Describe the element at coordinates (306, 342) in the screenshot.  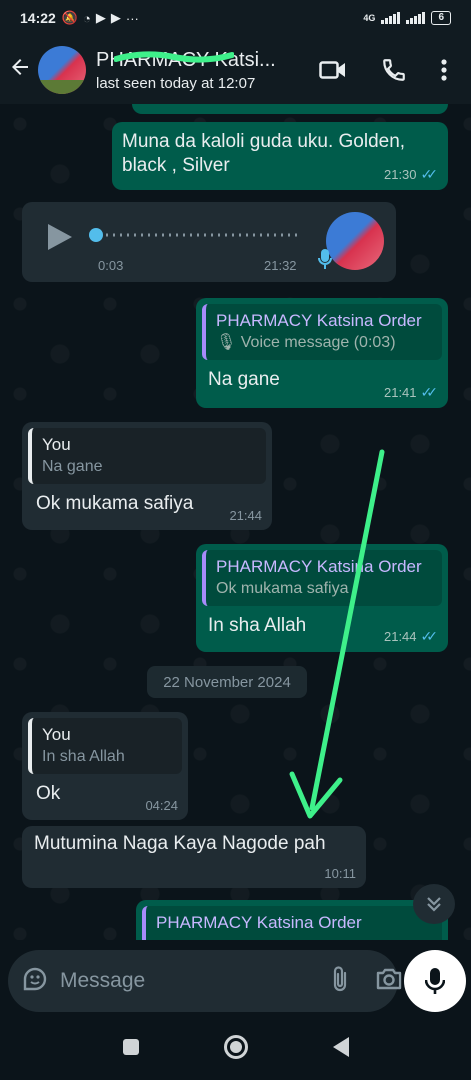
I see `quote-text: 🎙 Voice message (0:03)` at that location.